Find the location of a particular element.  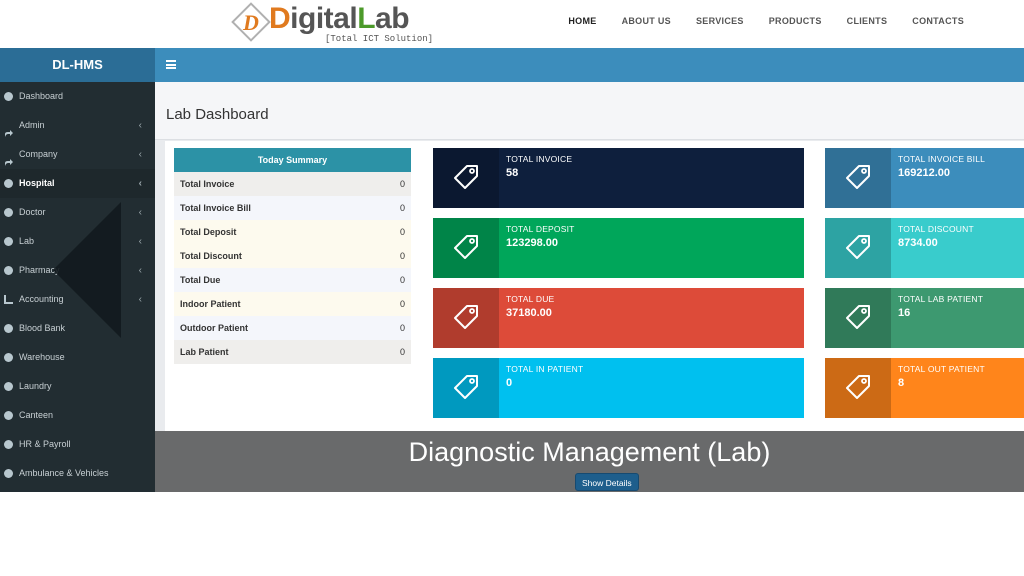

summary-label: Total Invoice Bill is located at coordinates (215, 208).